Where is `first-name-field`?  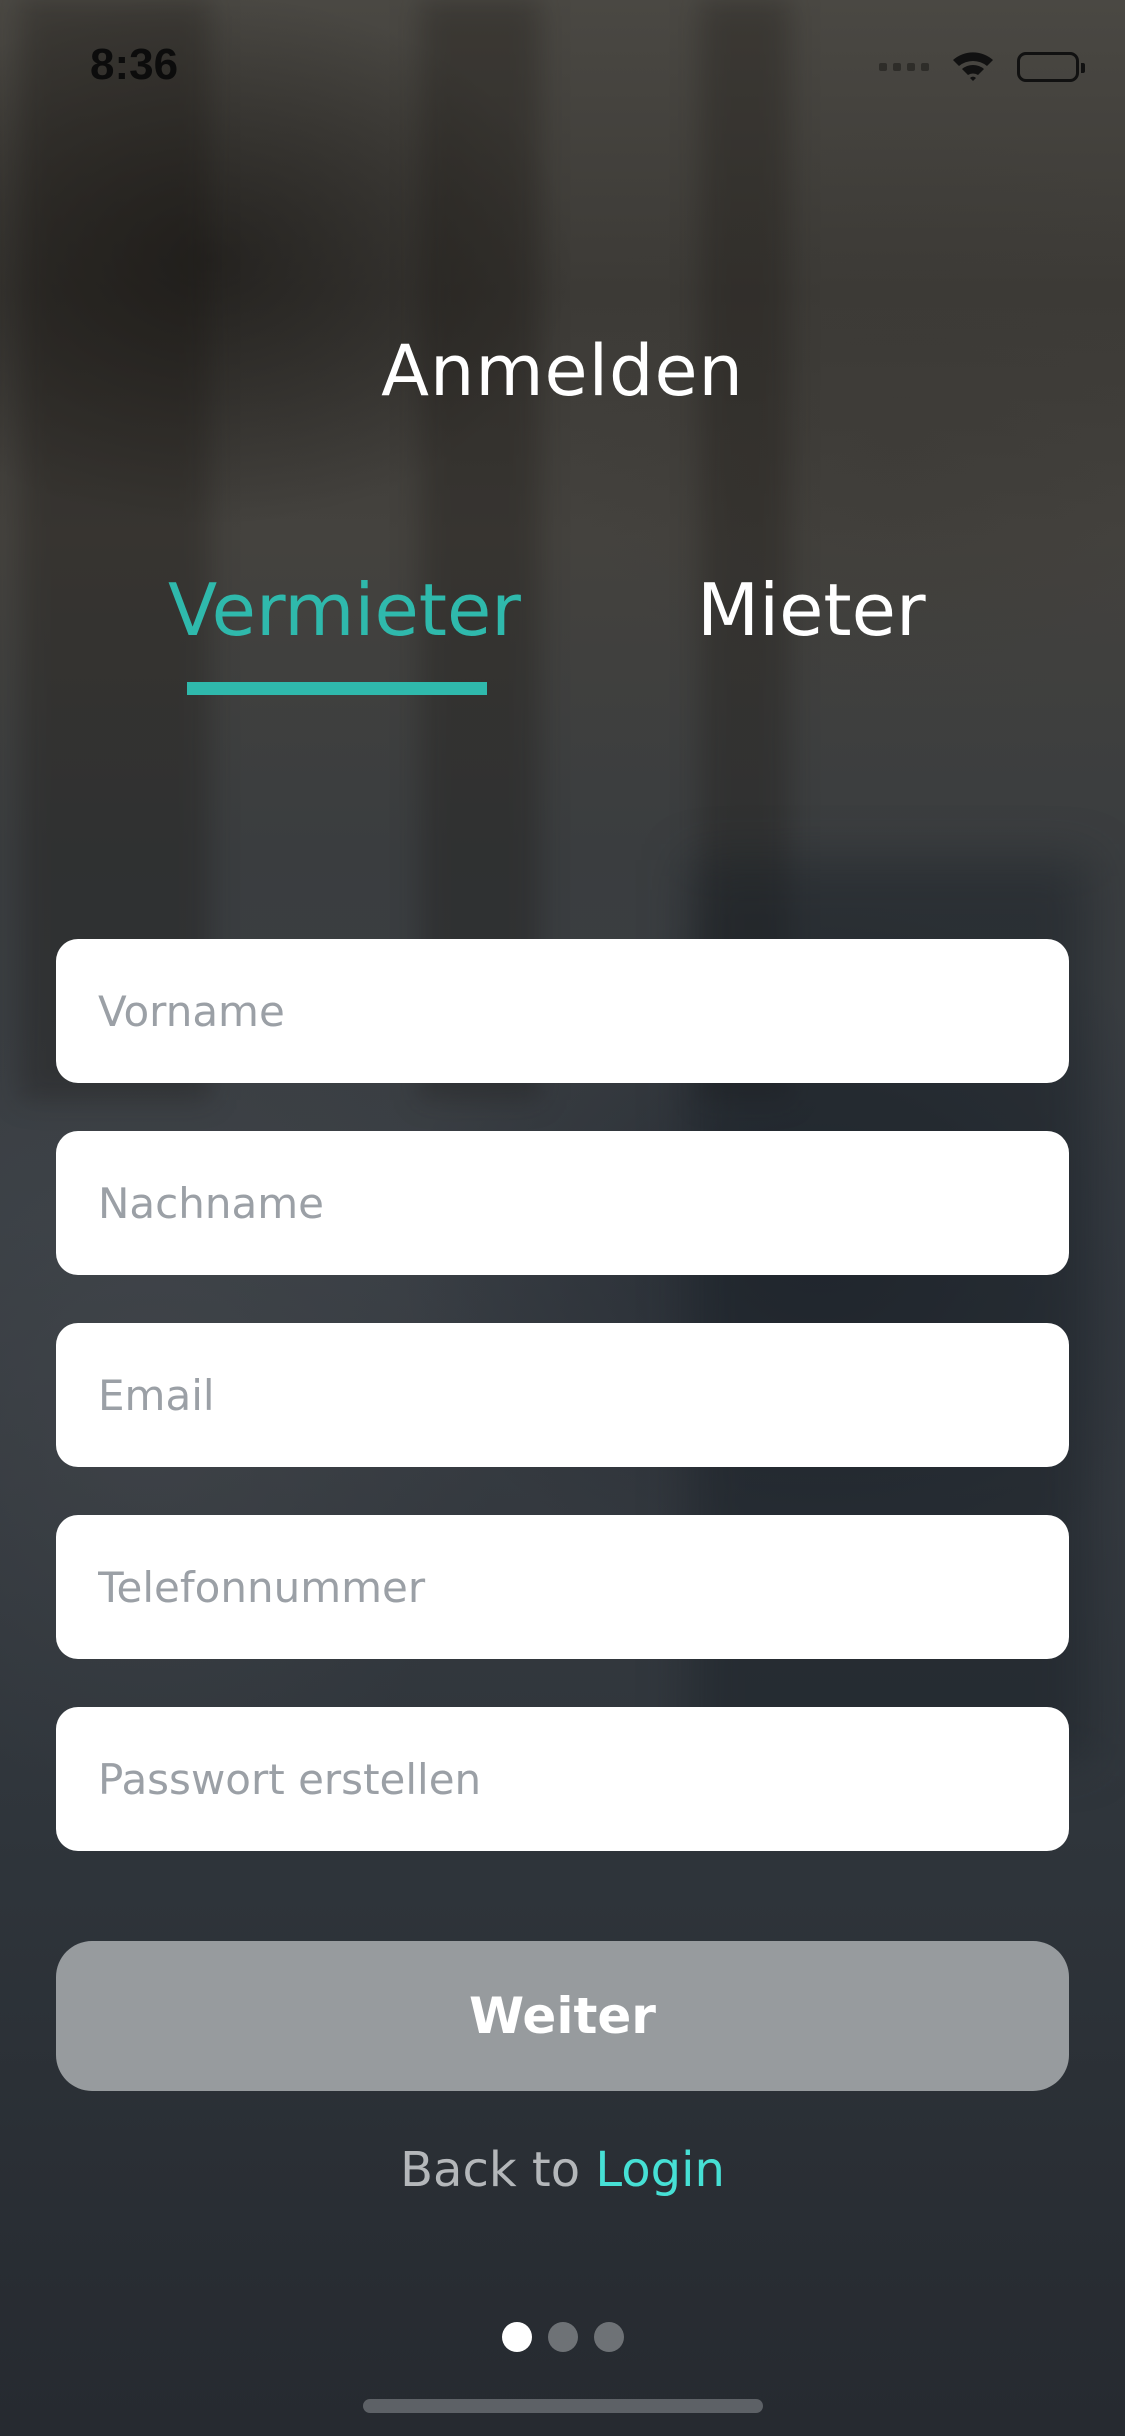 first-name-field is located at coordinates (562, 1011).